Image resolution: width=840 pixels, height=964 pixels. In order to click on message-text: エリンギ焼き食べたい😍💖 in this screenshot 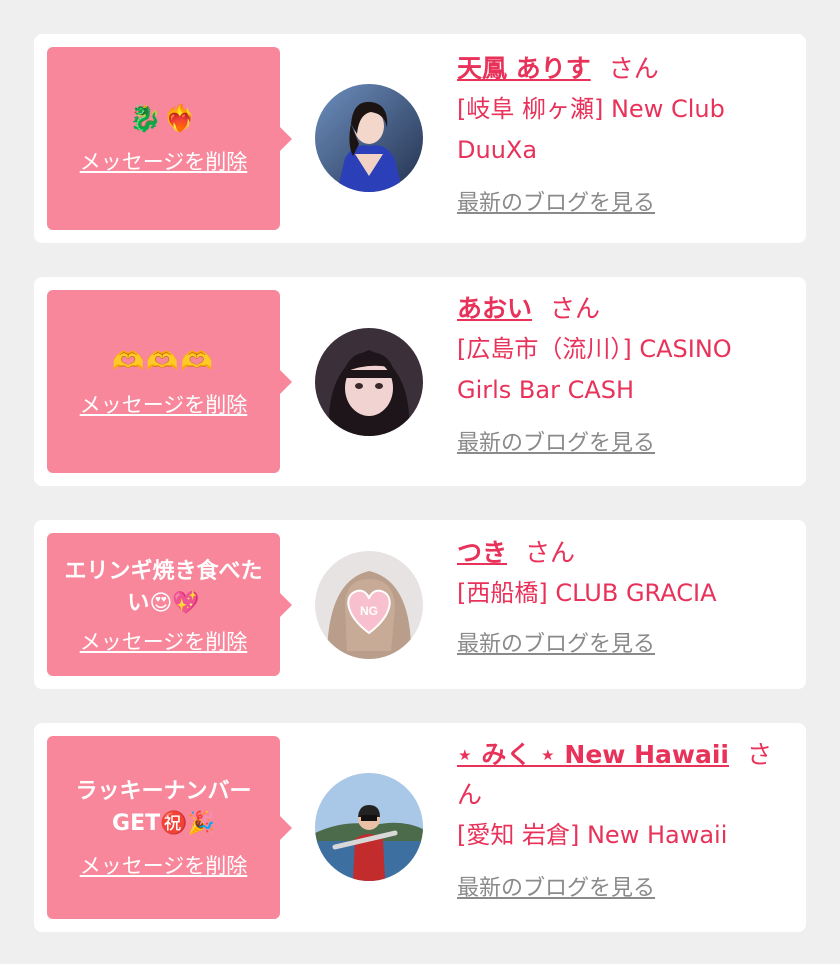, I will do `click(163, 587)`.